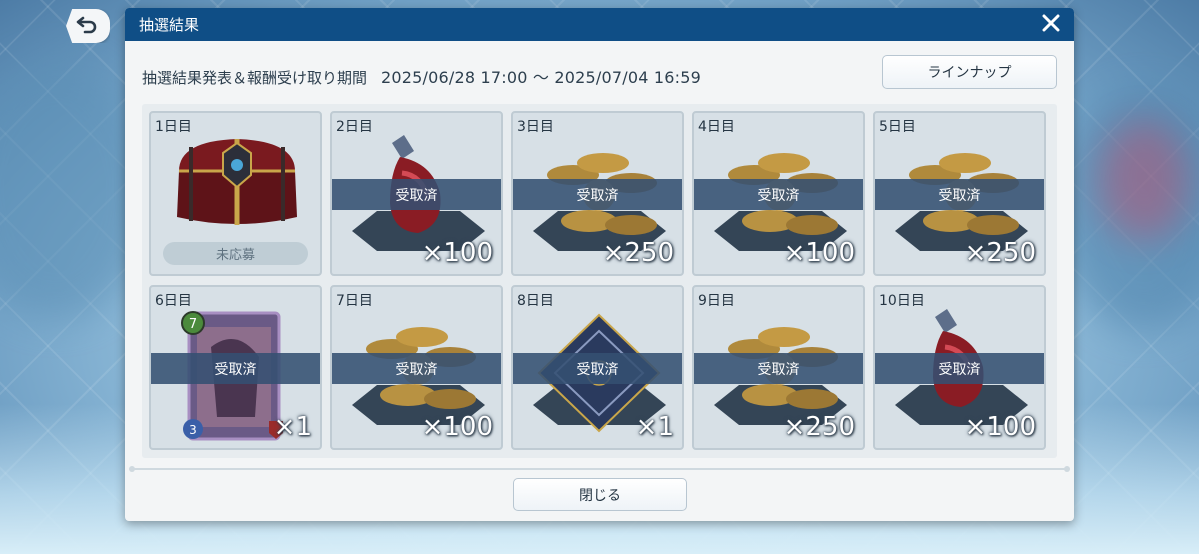  Describe the element at coordinates (193, 430) in the screenshot. I see `svg-text: 3` at that location.